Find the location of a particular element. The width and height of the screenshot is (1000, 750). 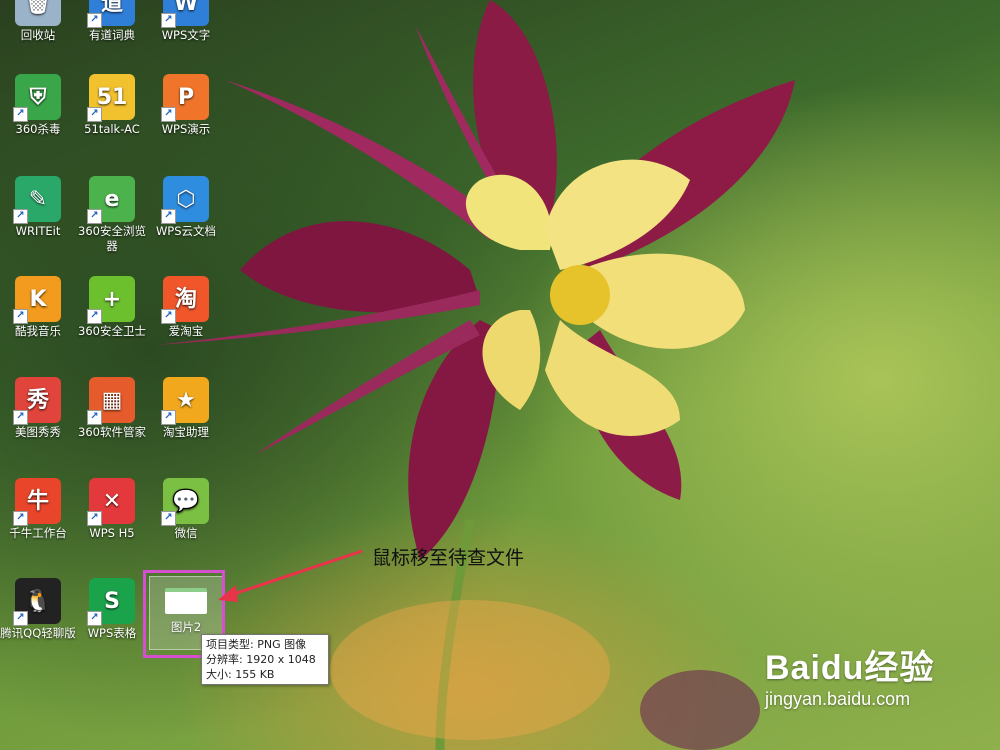

desktop-icon-wps-cloud-docs: ⬡ ↗ WPS云文档 is located at coordinates (186, 207).